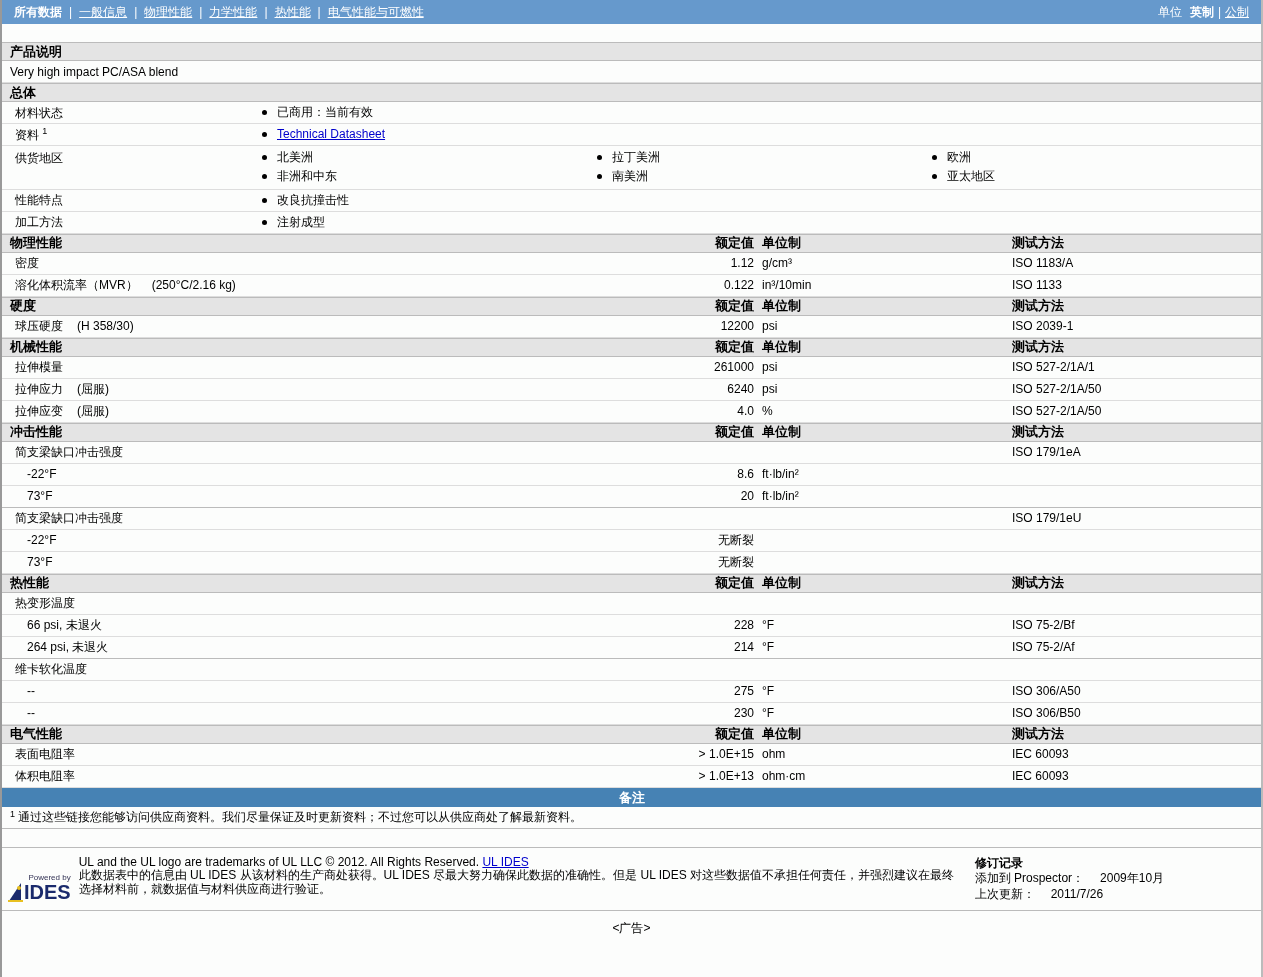 The width and height of the screenshot is (1263, 977). Describe the element at coordinates (105, 327) in the screenshot. I see `test-condition: (H 358/30)` at that location.